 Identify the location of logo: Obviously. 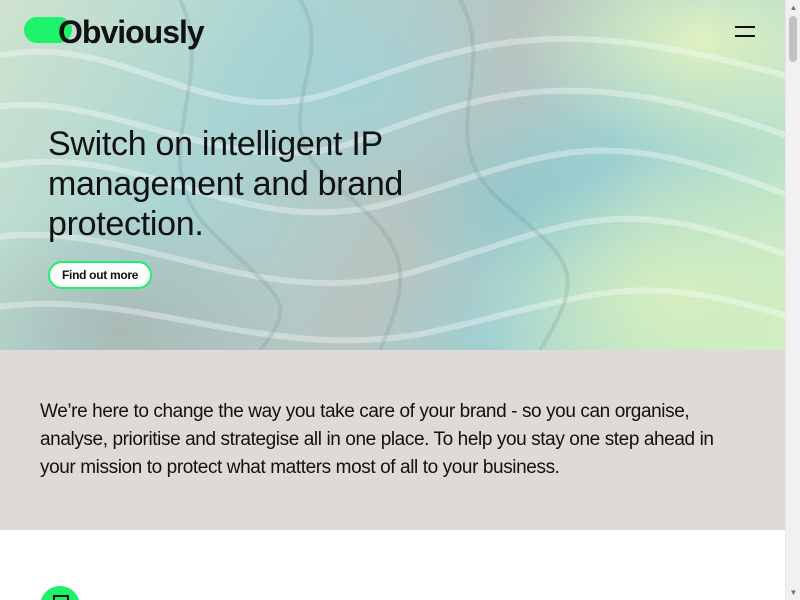
(114, 32).